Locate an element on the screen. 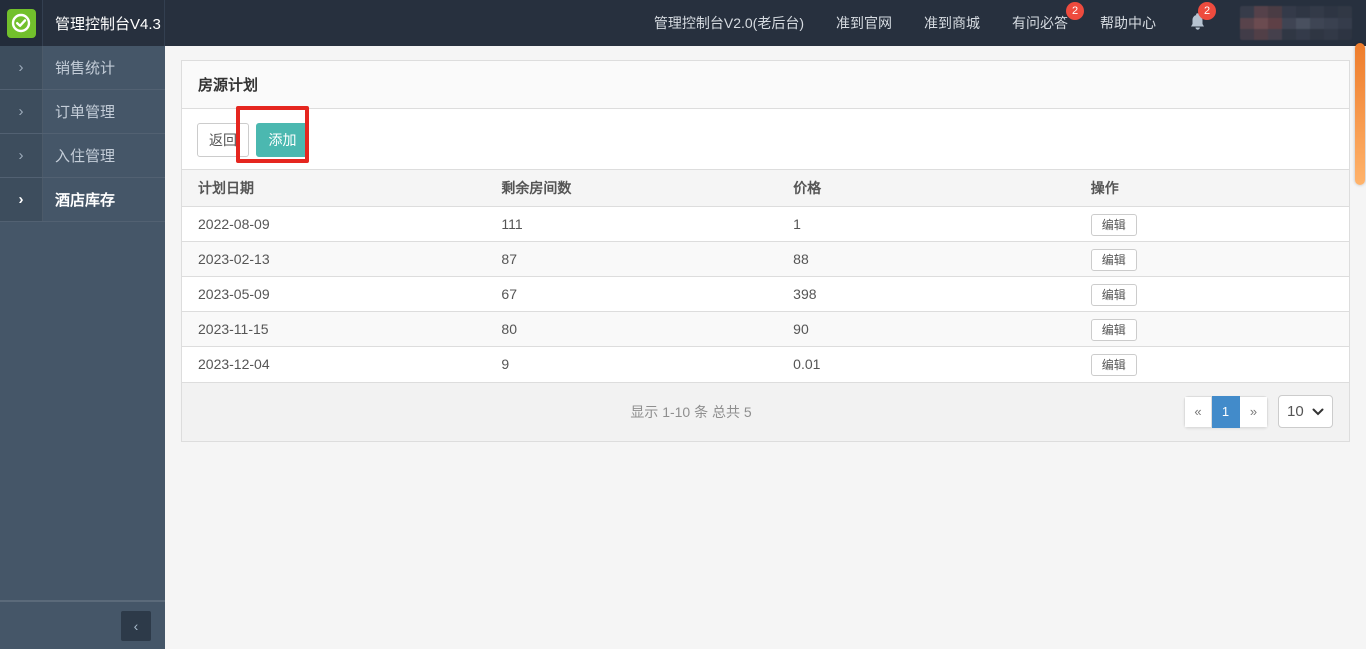  nav-qa: 有问必答 2 is located at coordinates (1048, 17).